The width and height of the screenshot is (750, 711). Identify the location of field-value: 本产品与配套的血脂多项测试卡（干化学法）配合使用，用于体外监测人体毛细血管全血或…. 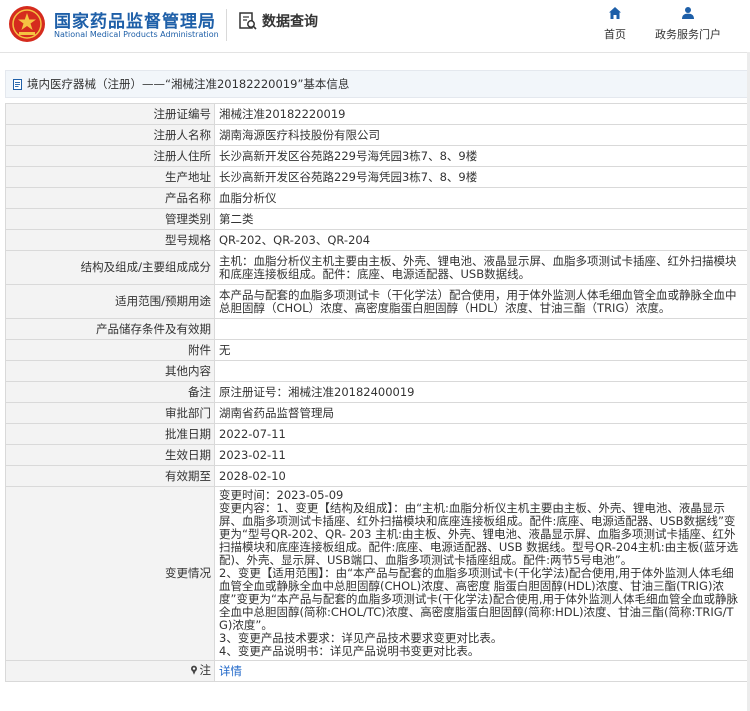
(481, 301).